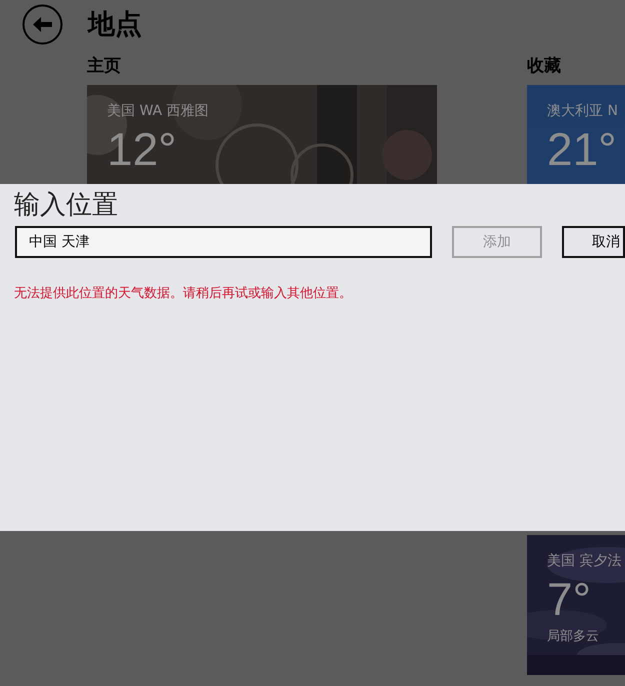  Describe the element at coordinates (183, 293) in the screenshot. I see `error-message: 无法提供此位置的天气数据。请稍后再试或输入其他位置。` at that location.